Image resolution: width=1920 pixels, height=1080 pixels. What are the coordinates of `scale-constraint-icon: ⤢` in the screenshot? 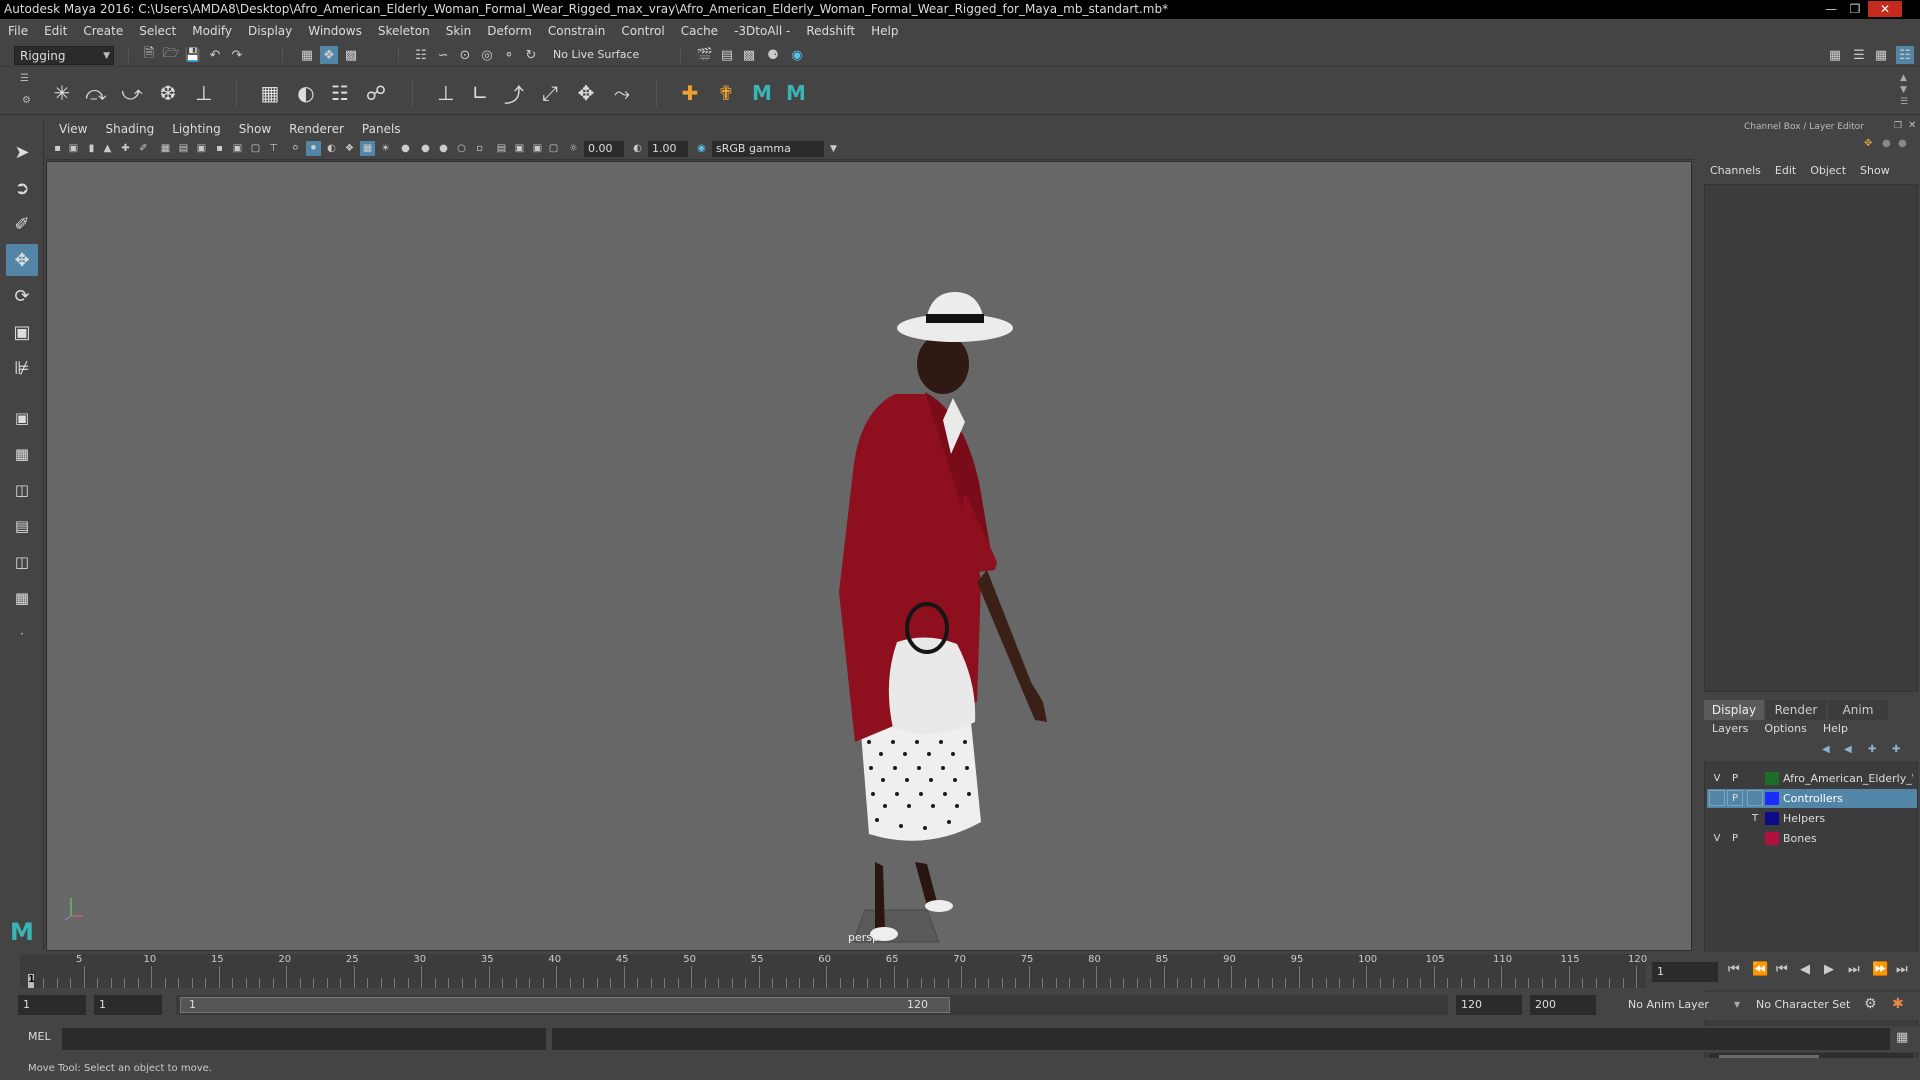 It's located at (550, 93).